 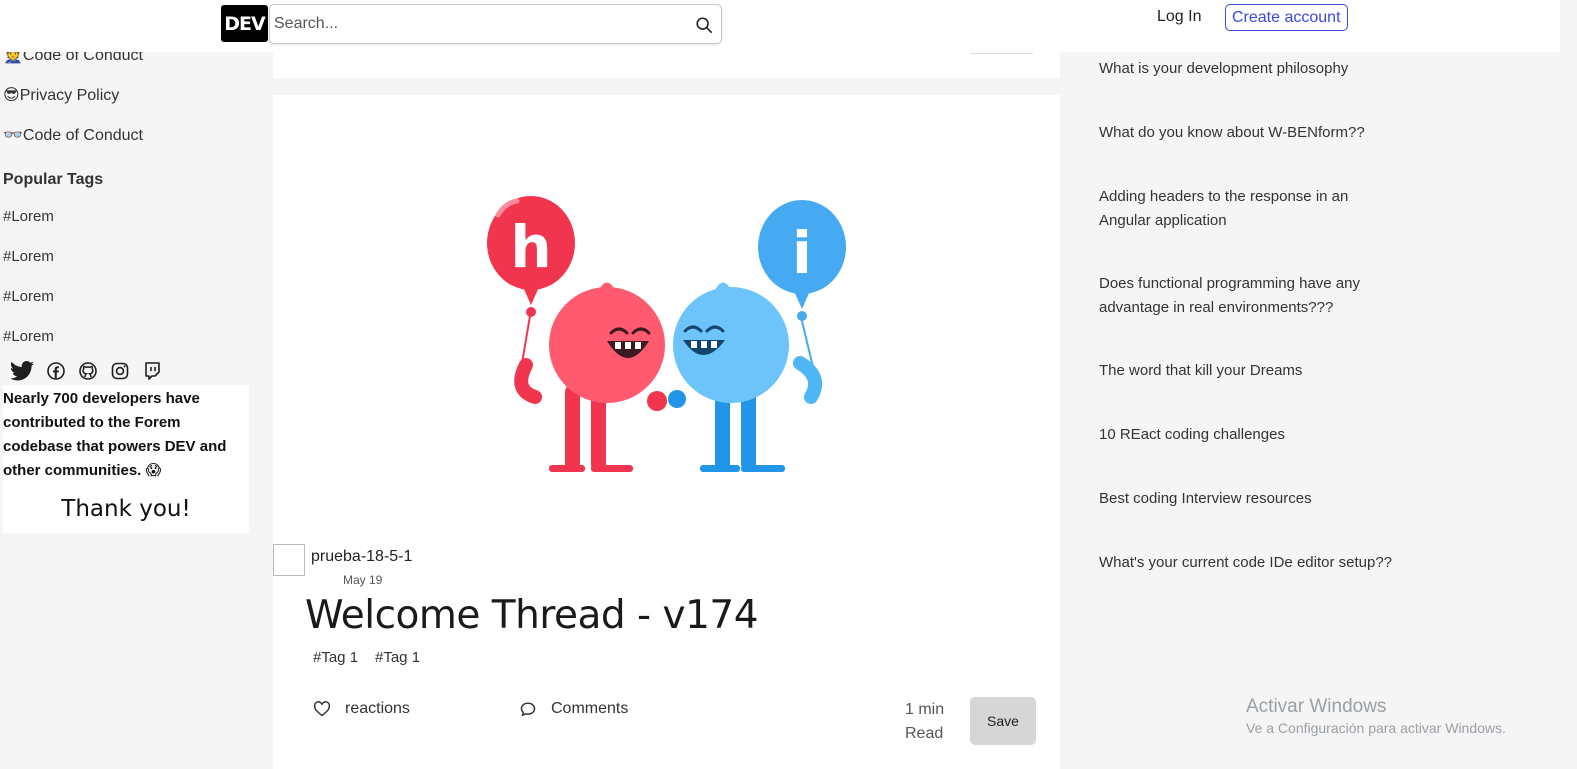 I want to click on twitch-icon, so click(x=152, y=373).